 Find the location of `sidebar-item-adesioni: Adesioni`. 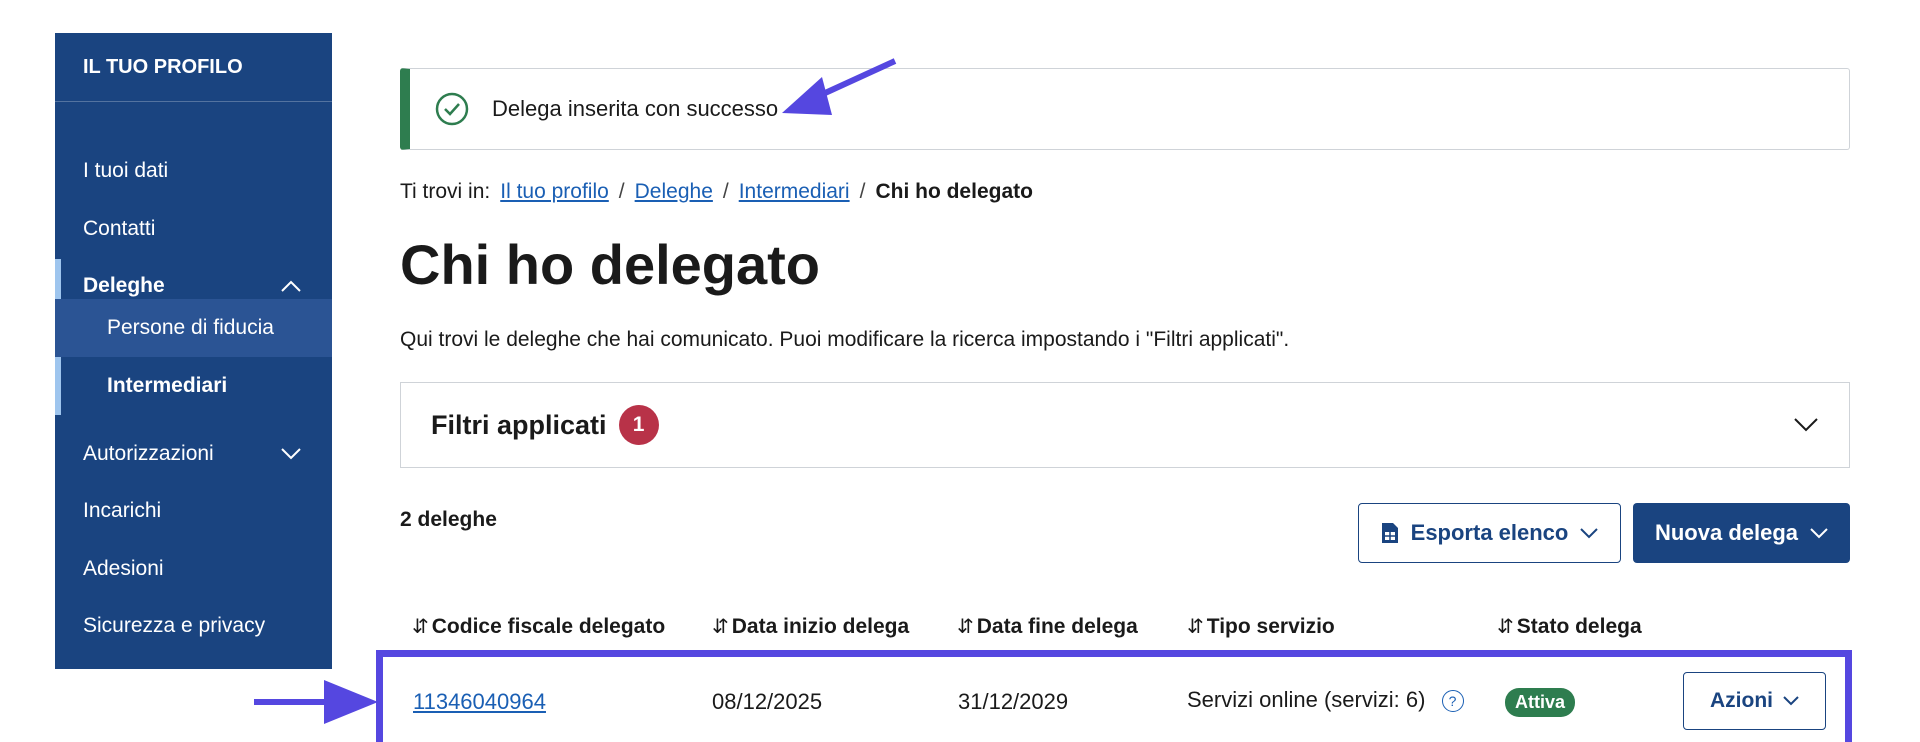

sidebar-item-adesioni: Adesioni is located at coordinates (193, 569).